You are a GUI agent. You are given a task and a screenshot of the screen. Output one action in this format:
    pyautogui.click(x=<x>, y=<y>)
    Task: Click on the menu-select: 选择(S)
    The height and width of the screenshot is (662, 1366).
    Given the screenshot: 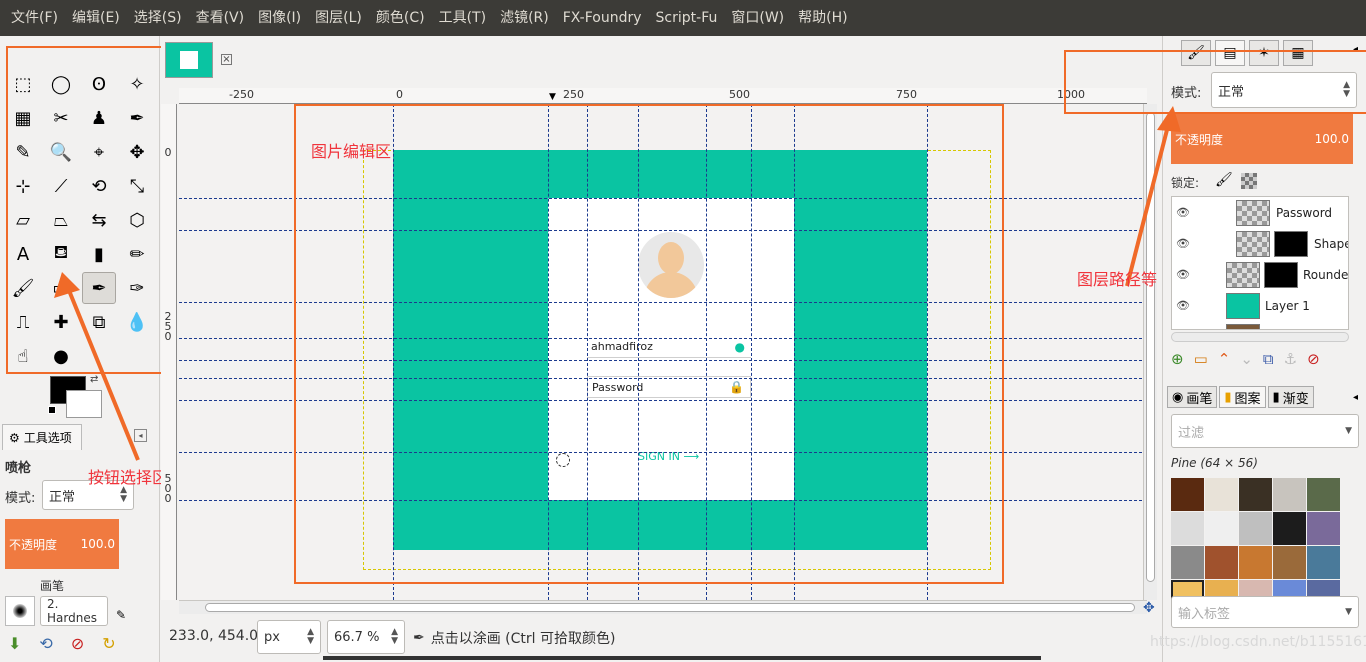 What is the action you would take?
    pyautogui.click(x=158, y=18)
    